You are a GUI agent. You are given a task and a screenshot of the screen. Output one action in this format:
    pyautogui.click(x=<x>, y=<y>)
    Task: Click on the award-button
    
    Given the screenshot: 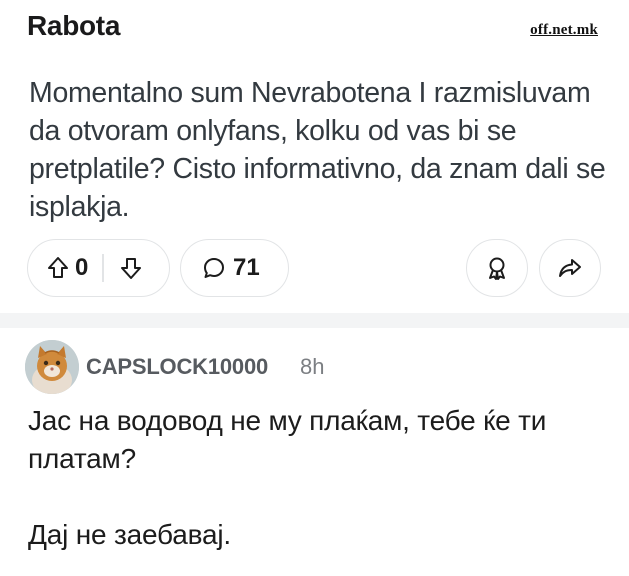 What is the action you would take?
    pyautogui.click(x=497, y=268)
    